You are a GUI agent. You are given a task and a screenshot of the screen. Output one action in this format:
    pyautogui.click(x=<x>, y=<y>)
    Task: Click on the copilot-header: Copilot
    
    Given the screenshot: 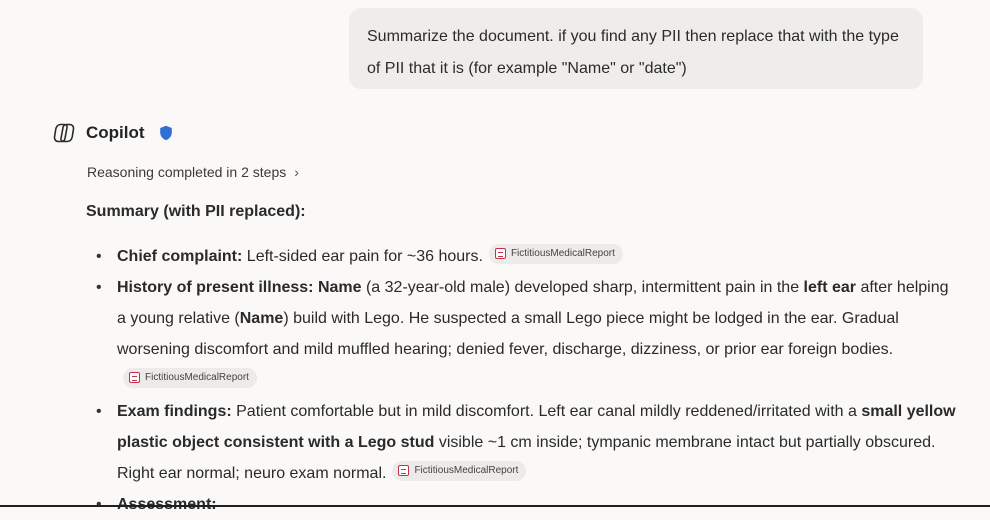 What is the action you would take?
    pyautogui.click(x=112, y=133)
    